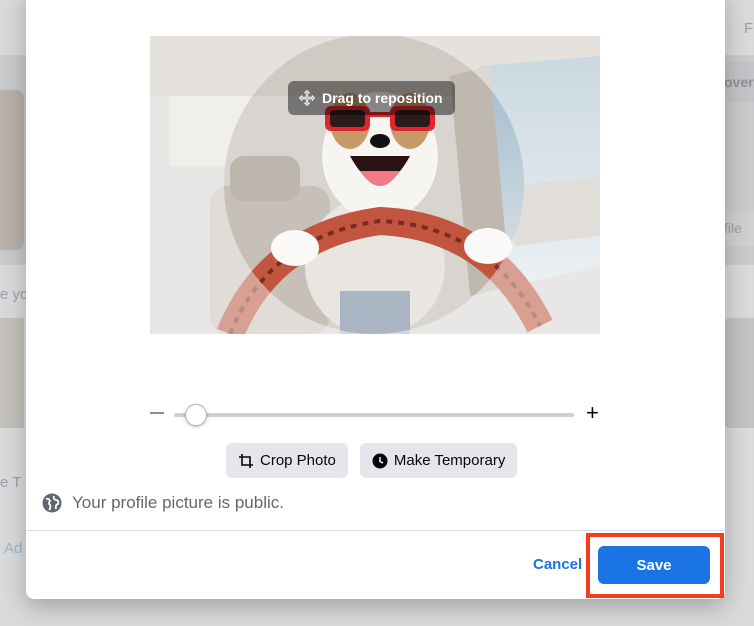 The height and width of the screenshot is (626, 754). Describe the element at coordinates (14, 294) in the screenshot. I see `background-text: e yo` at that location.